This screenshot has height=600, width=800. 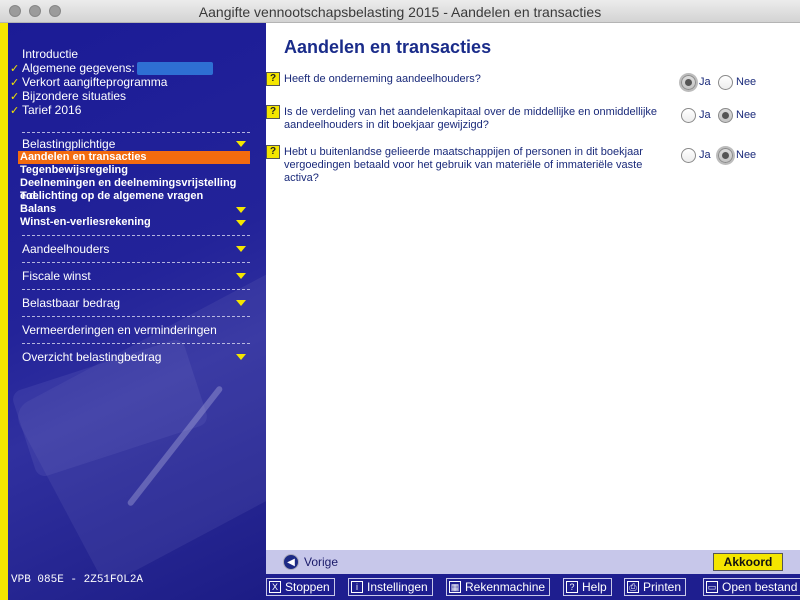 I want to click on version-label: VPB 085E - 2Z51FOL2A, so click(x=77, y=580).